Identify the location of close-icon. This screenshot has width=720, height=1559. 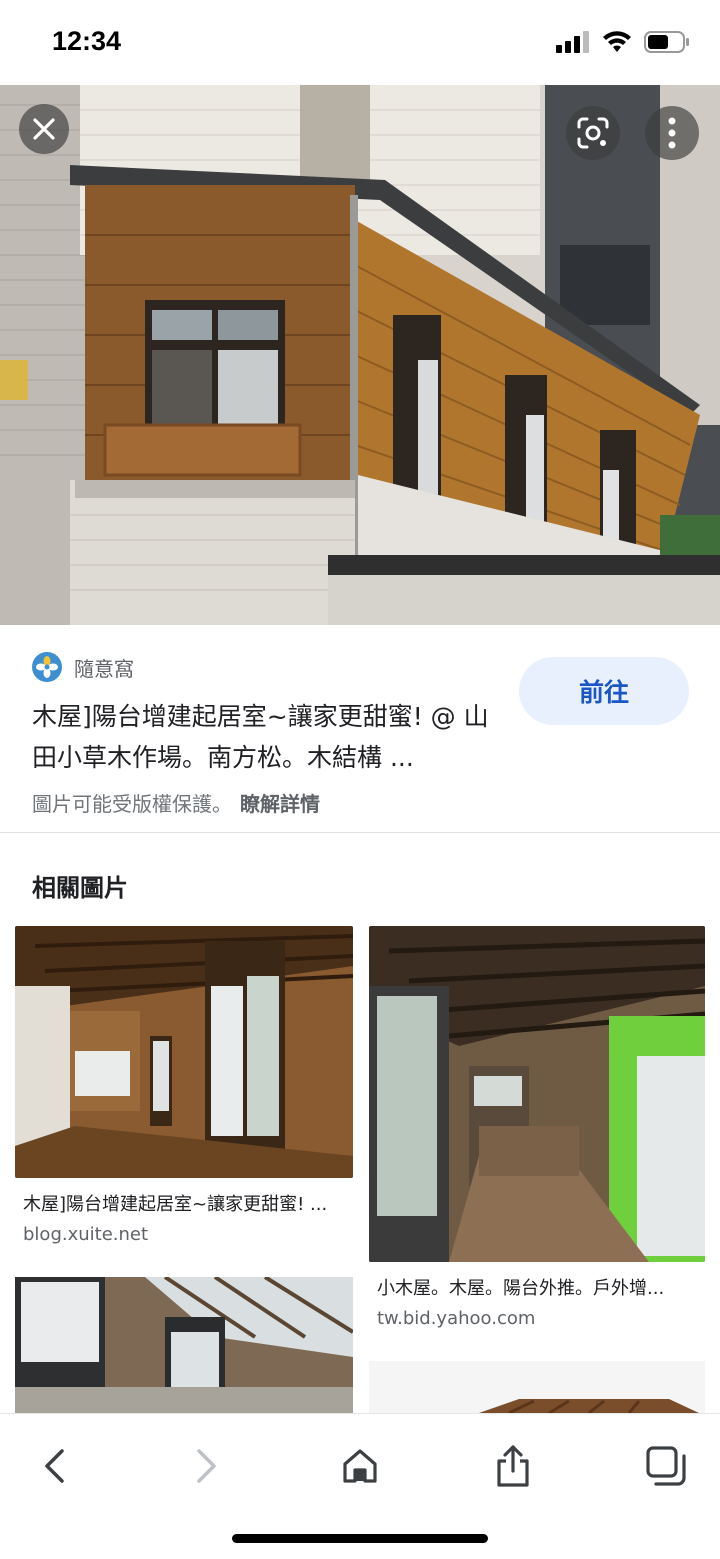
(44, 129).